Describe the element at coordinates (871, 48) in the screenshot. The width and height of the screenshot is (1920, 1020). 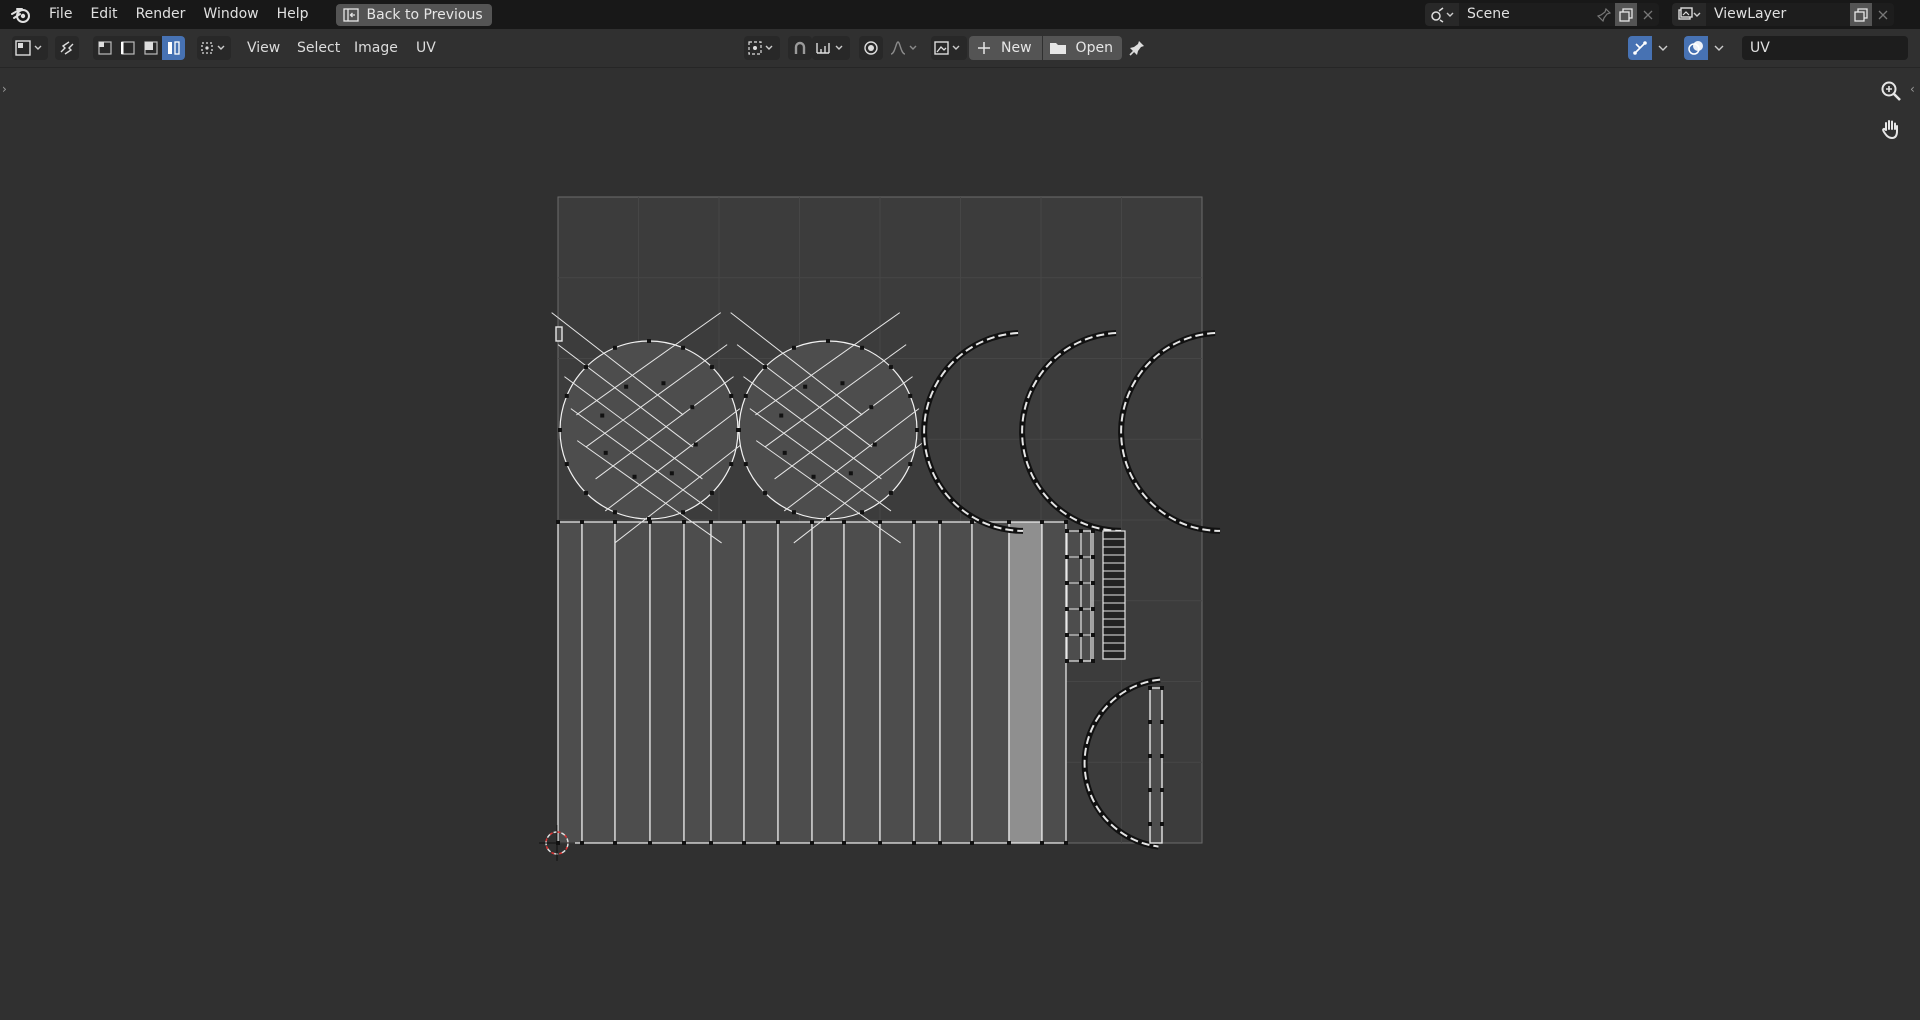
I see `proportional-edit-icon` at that location.